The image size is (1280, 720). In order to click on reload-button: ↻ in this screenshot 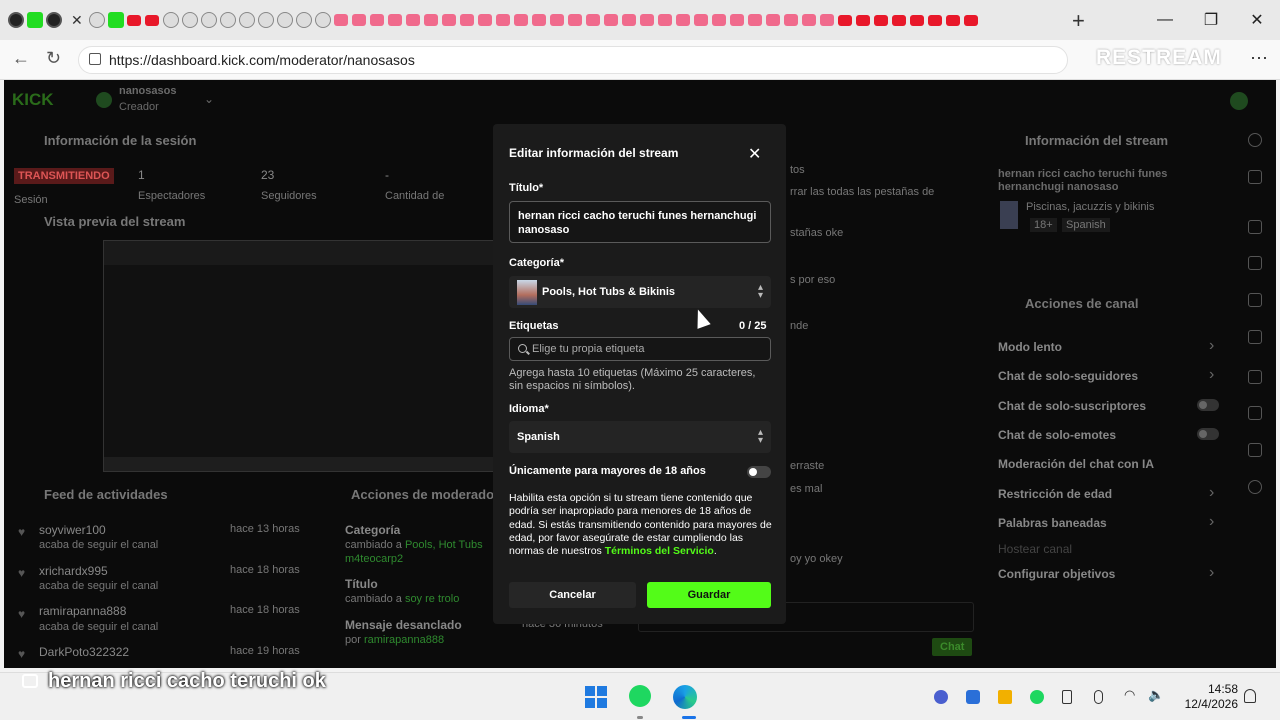, I will do `click(53, 58)`.